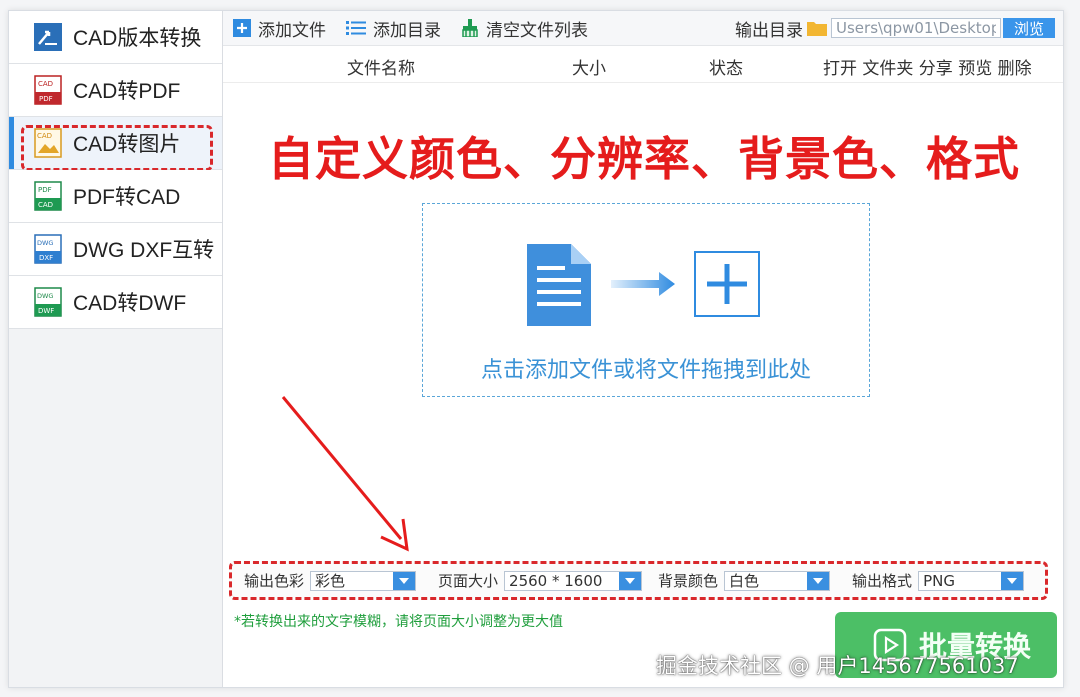 This screenshot has width=1080, height=697. I want to click on sidebar-item-label: CAD转DWF, so click(130, 303).